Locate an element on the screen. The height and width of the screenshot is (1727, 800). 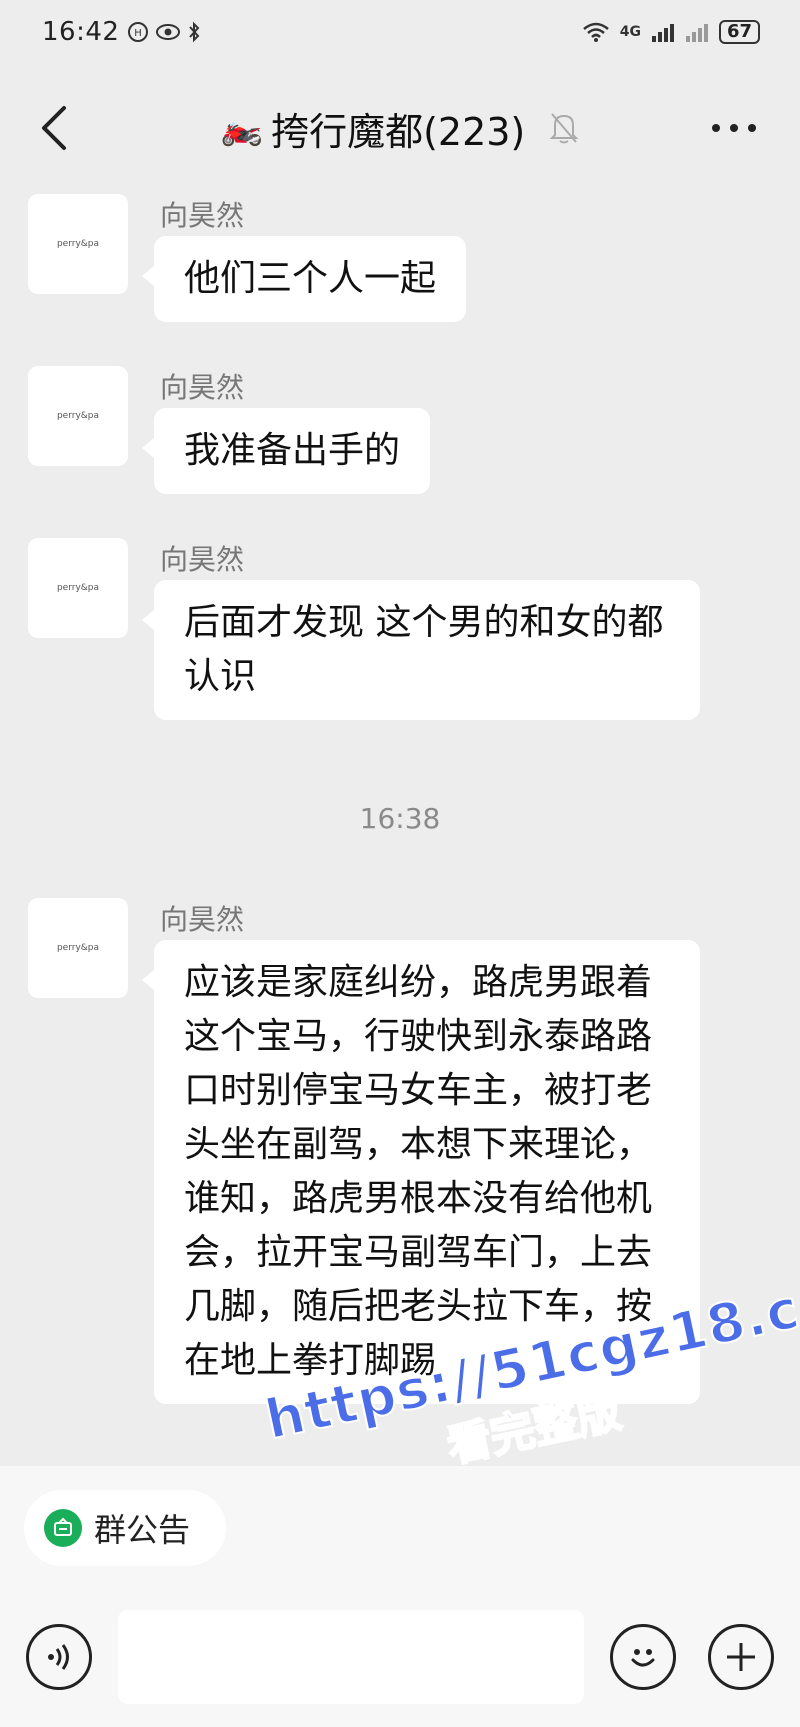
status-right: 4G 67 is located at coordinates (671, 32).